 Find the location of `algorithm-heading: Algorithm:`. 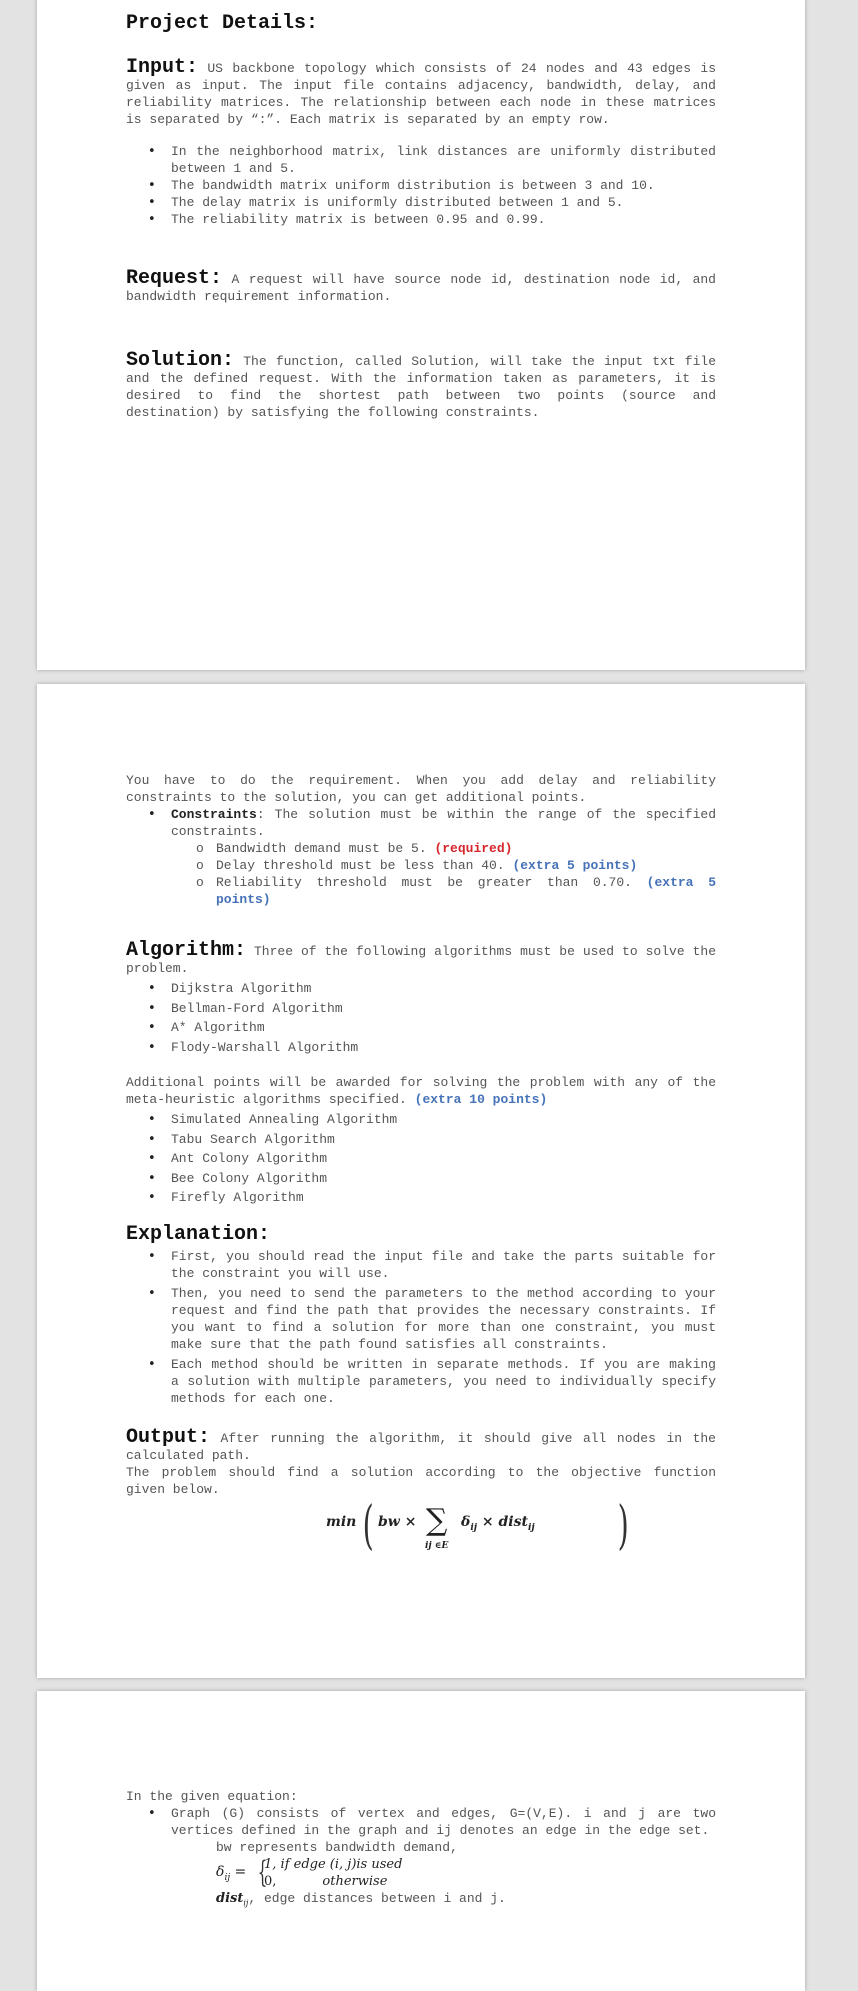

algorithm-heading: Algorithm: is located at coordinates (186, 950).